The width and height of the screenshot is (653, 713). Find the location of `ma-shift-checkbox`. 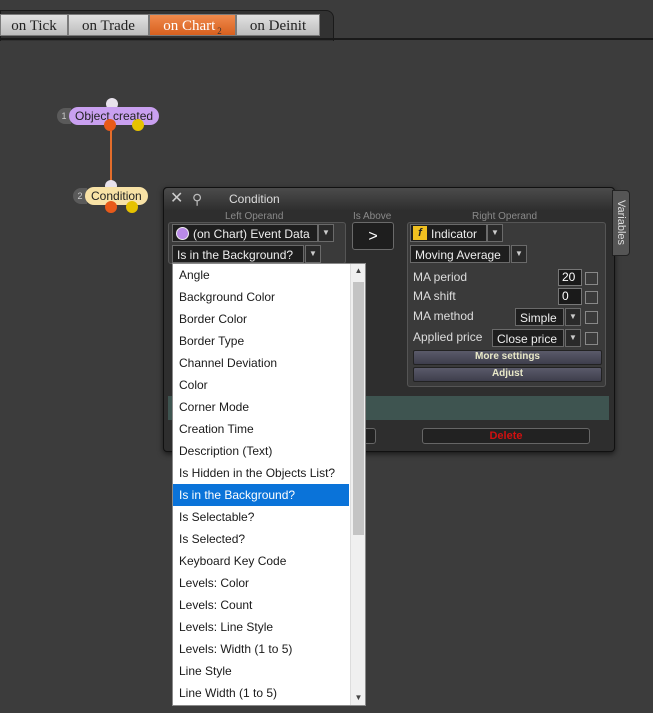

ma-shift-checkbox is located at coordinates (591, 297).